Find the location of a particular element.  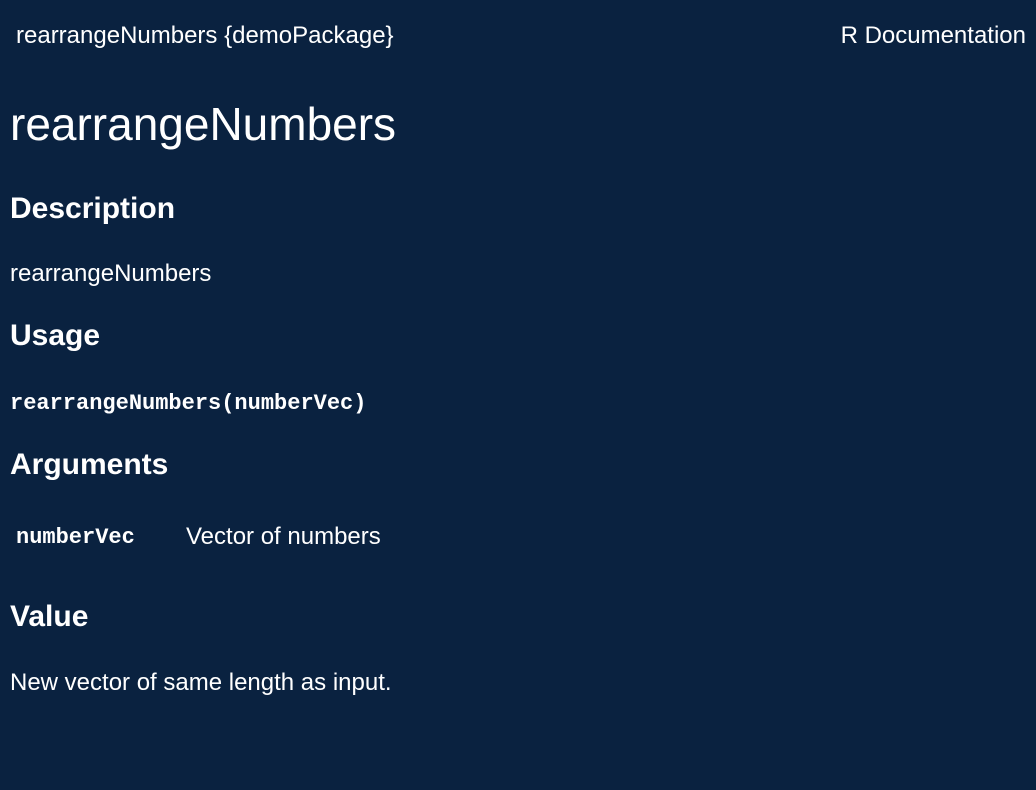

argument-description: Vector of numbers is located at coordinates (283, 536).